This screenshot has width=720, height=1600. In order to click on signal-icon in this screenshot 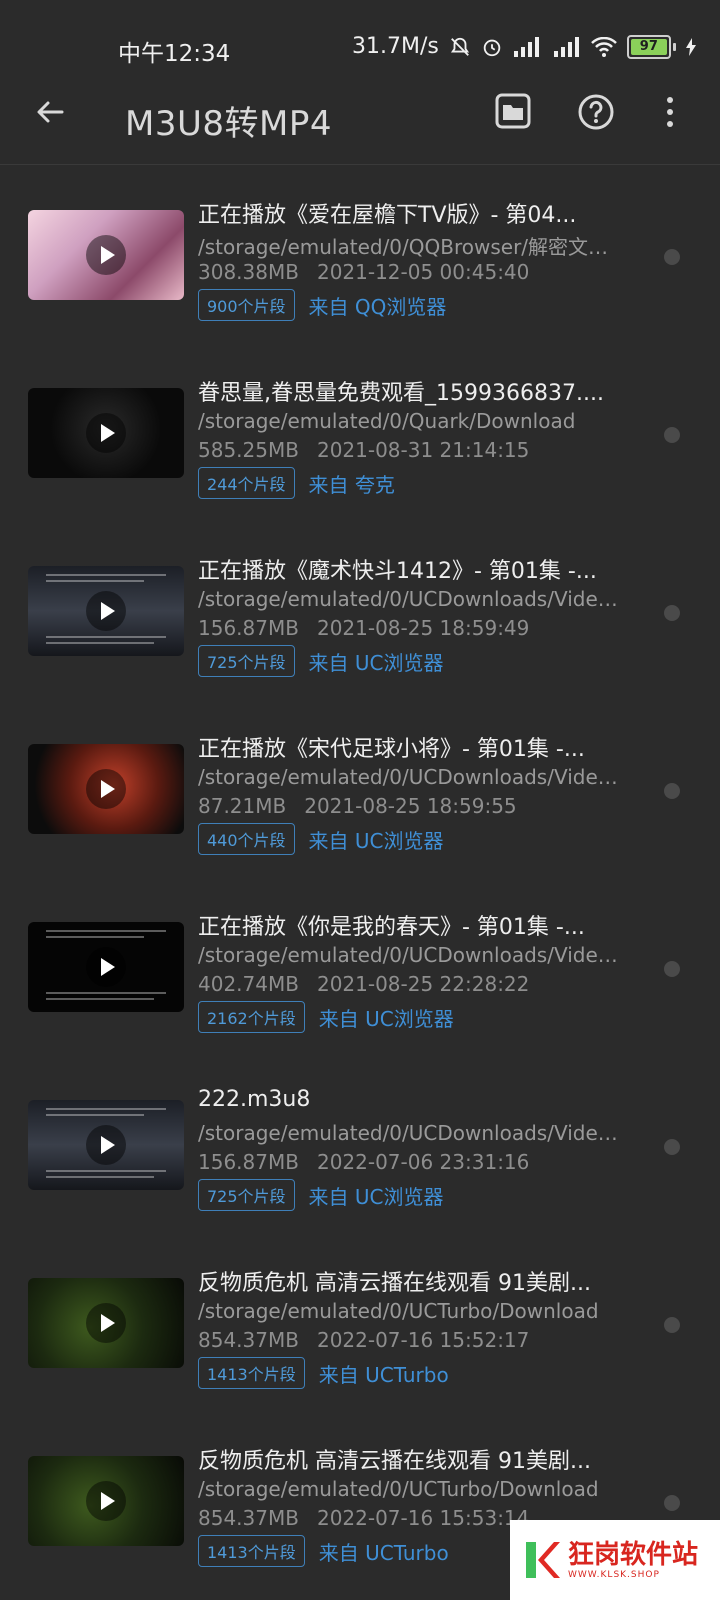, I will do `click(527, 46)`.